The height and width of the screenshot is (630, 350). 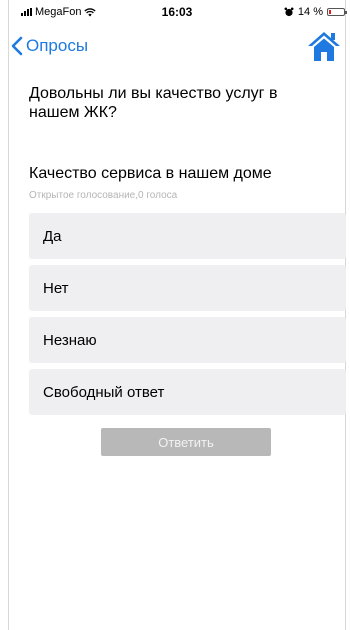 What do you see at coordinates (337, 12) in the screenshot?
I see `battery-icon` at bounding box center [337, 12].